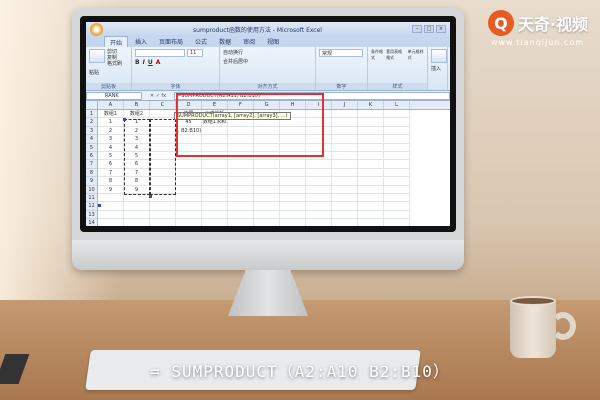 This screenshot has width=600, height=400. What do you see at coordinates (267, 61) in the screenshot?
I see `merge-center-button: 合并后居中` at bounding box center [267, 61].